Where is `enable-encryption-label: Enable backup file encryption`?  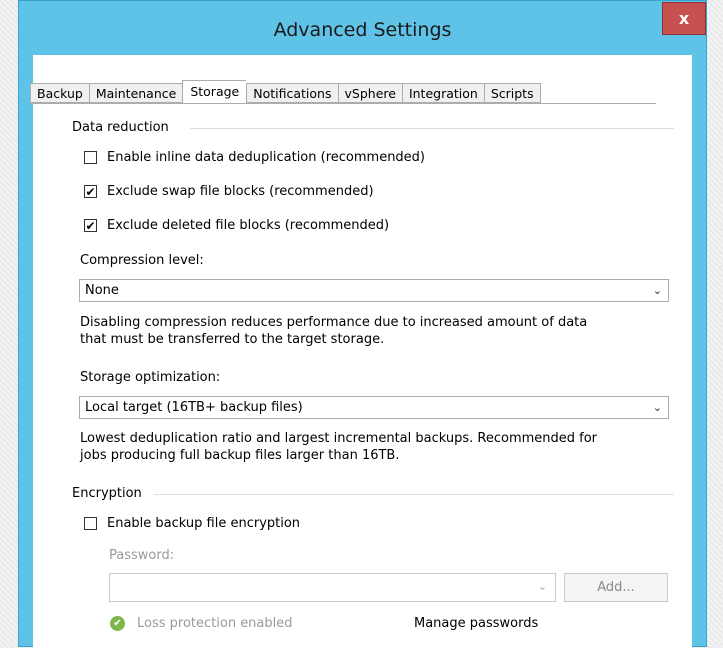 enable-encryption-label: Enable backup file encryption is located at coordinates (204, 523).